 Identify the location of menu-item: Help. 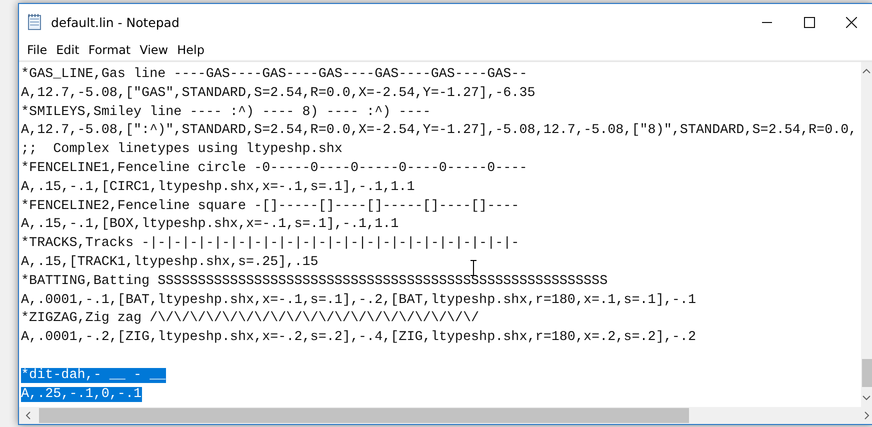
(191, 50).